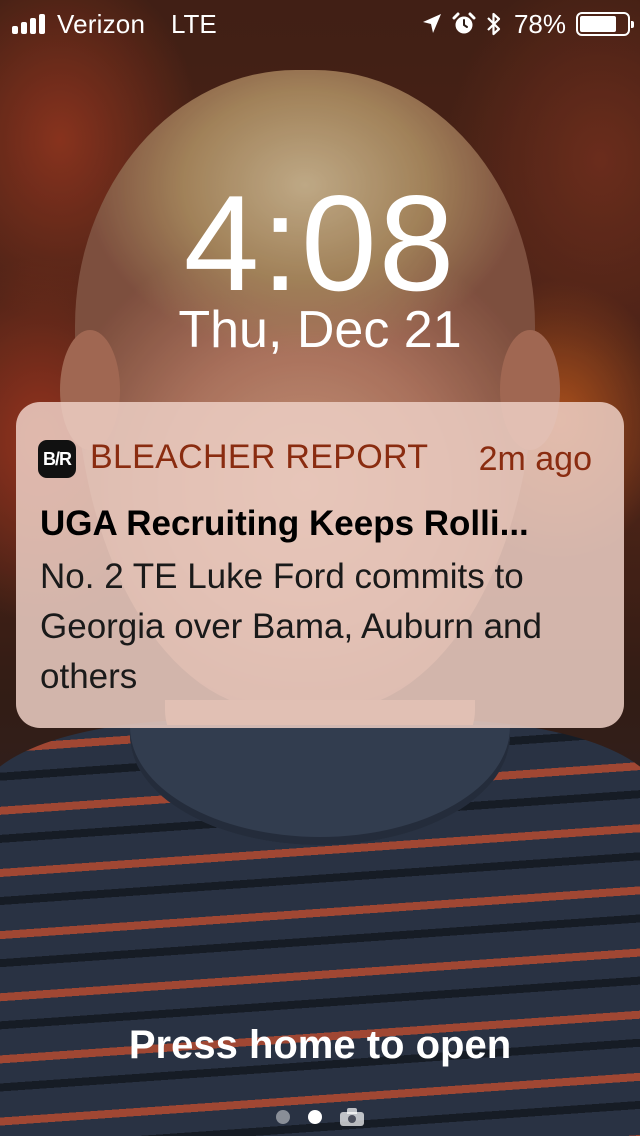  Describe the element at coordinates (32, 24) in the screenshot. I see `signal-strength-icon` at that location.